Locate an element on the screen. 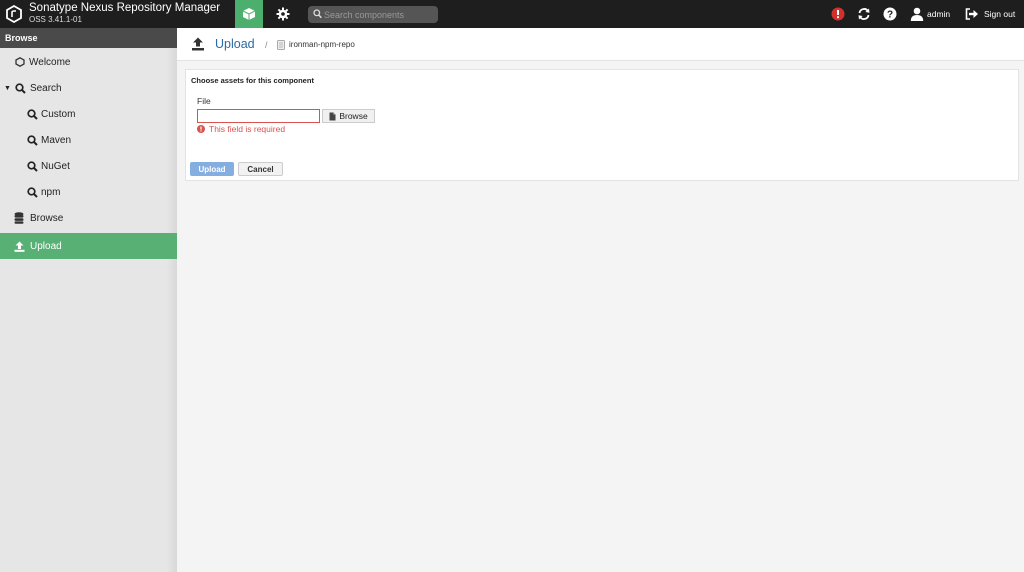 The image size is (1024, 572). form-title: Choose assets for this component is located at coordinates (252, 80).